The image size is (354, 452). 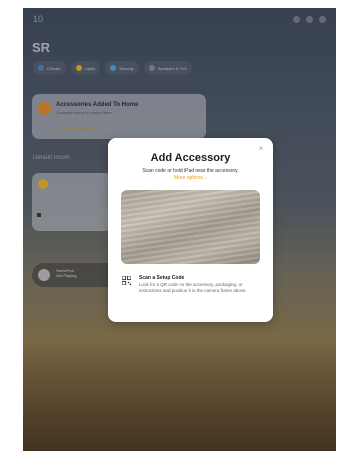 What do you see at coordinates (66, 275) in the screenshot?
I see `now-playing-status: Not Playing` at bounding box center [66, 275].